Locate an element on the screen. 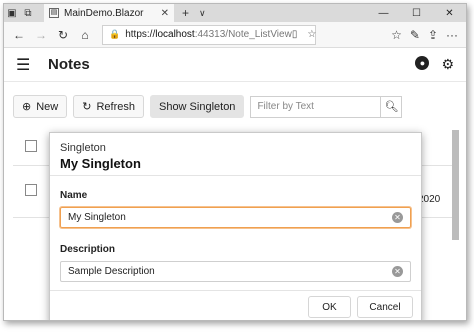  new-button-label: New is located at coordinates (47, 106).